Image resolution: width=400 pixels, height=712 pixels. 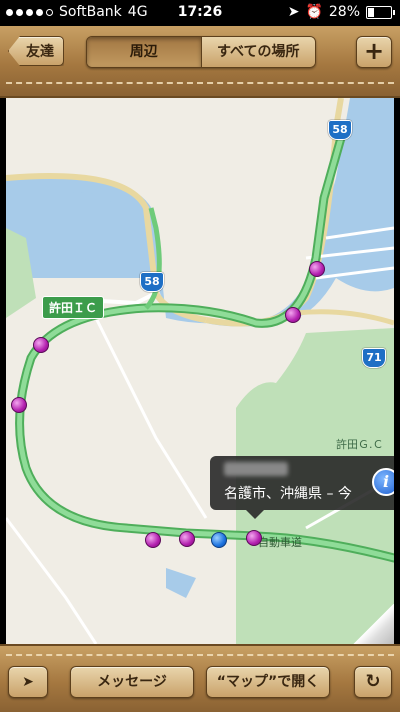 What do you see at coordinates (374, 52) in the screenshot?
I see `add-button: +` at bounding box center [374, 52].